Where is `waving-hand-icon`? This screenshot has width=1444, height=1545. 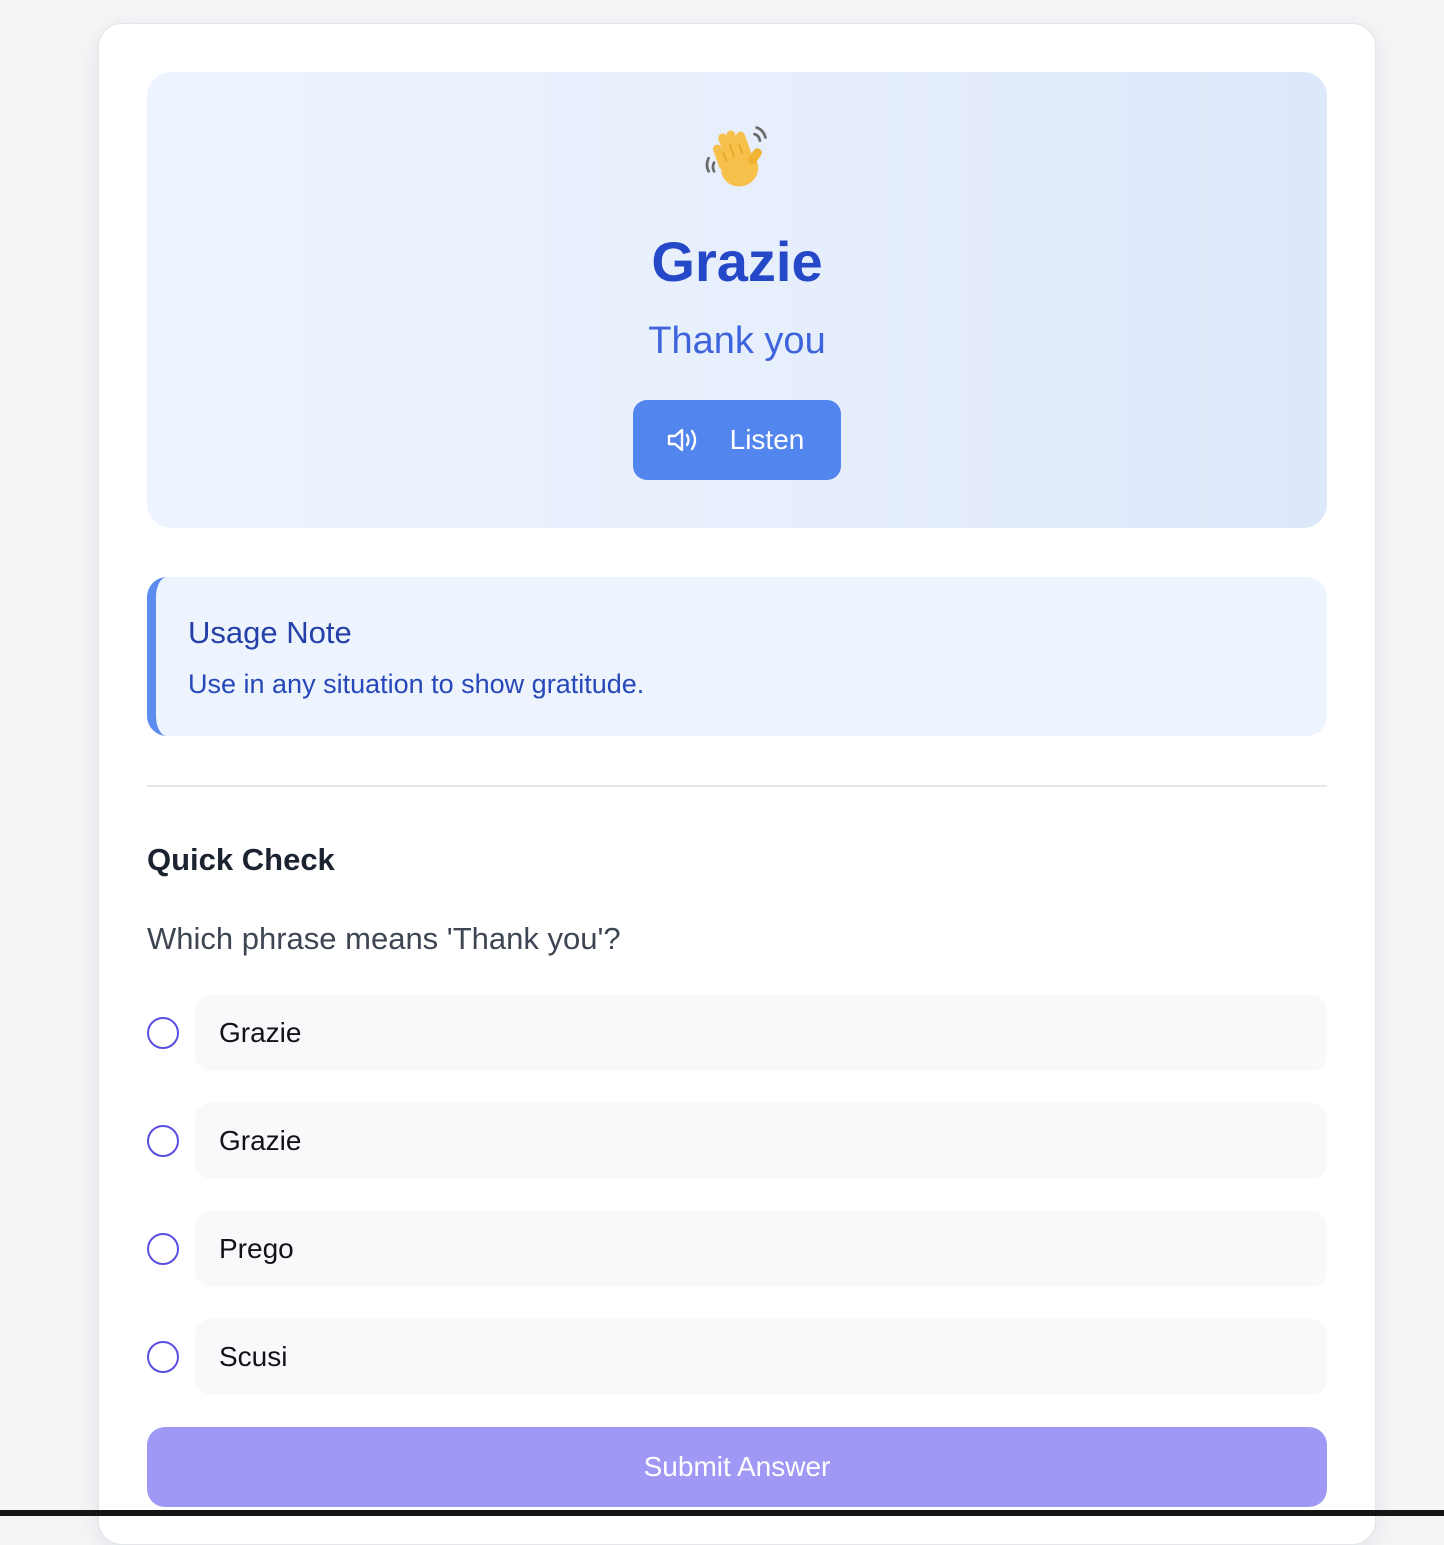
waving-hand-icon is located at coordinates (737, 156).